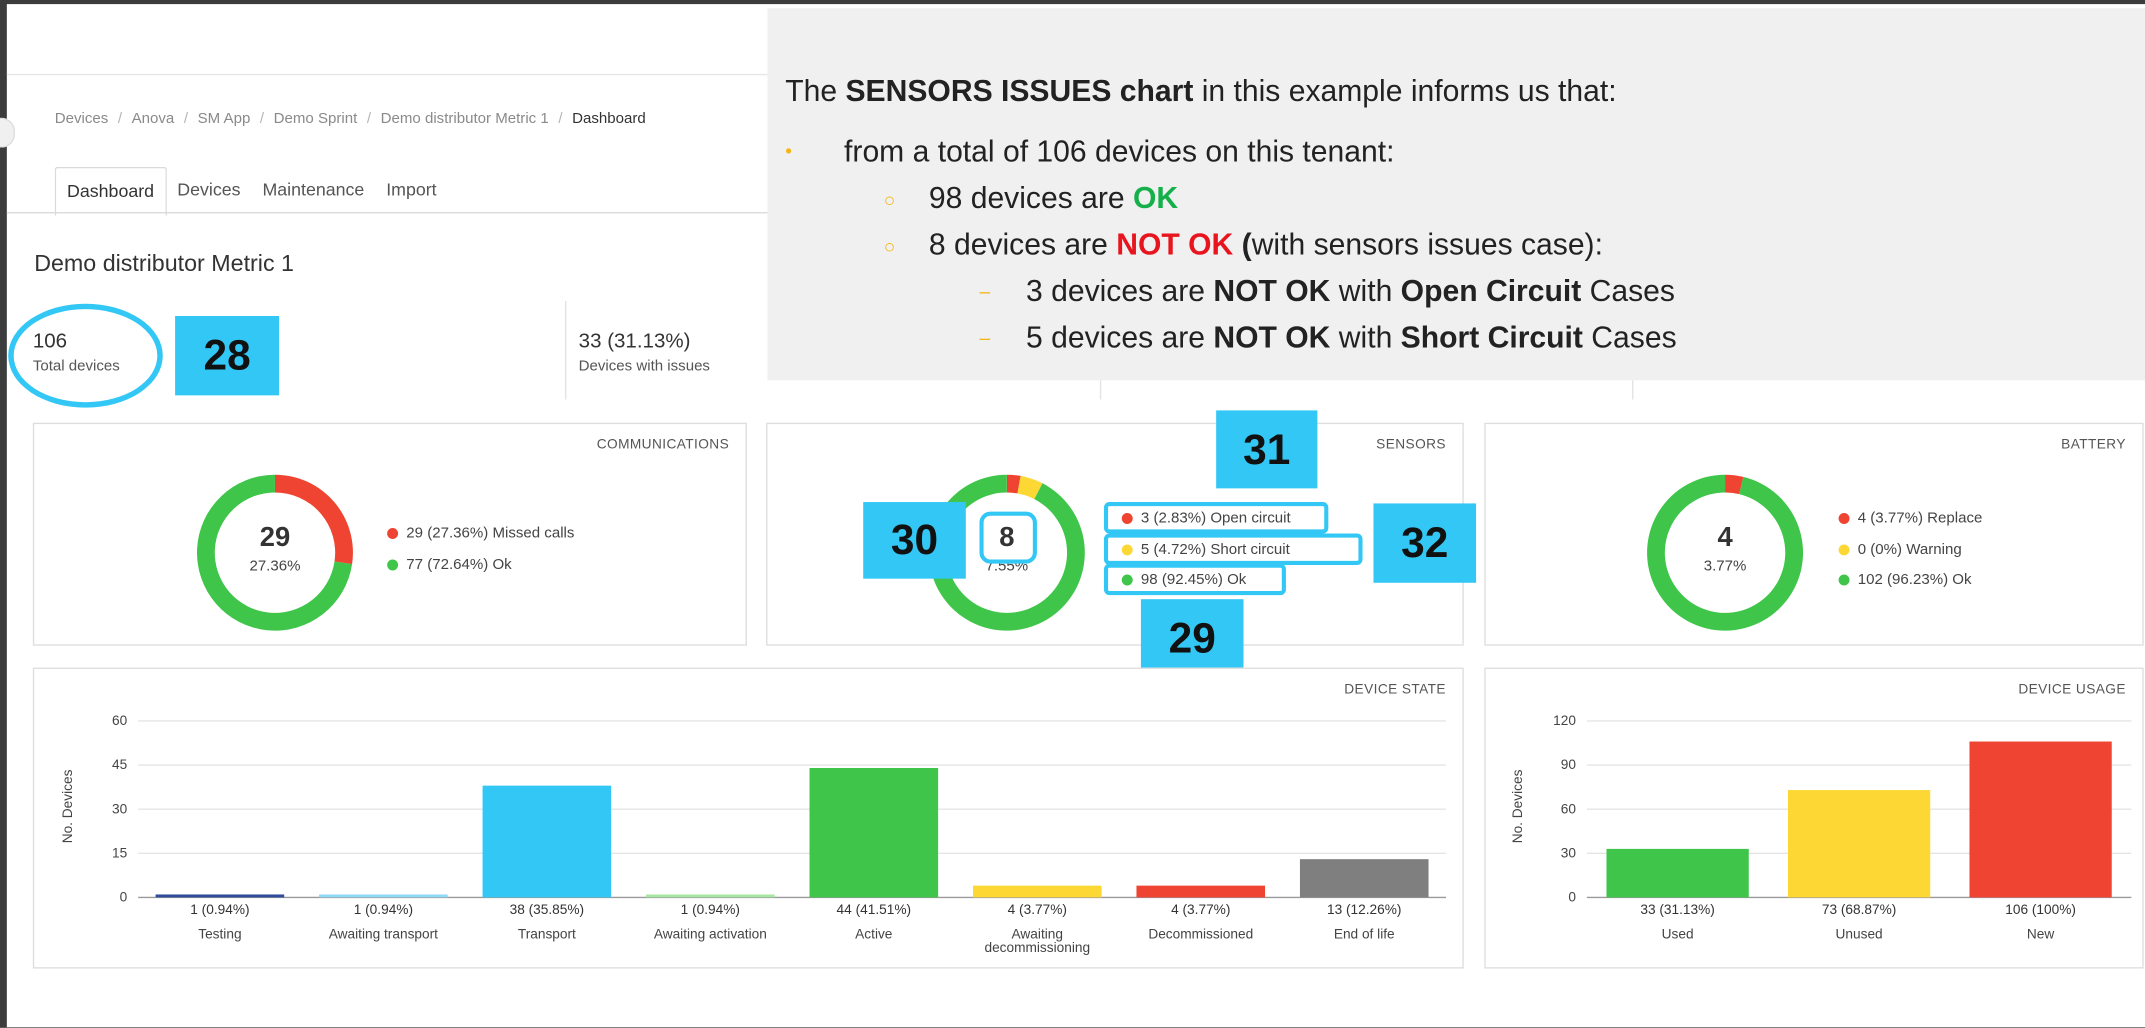 The height and width of the screenshot is (1028, 2145). What do you see at coordinates (1216, 518) in the screenshot?
I see `highlight-open-circuit` at bounding box center [1216, 518].